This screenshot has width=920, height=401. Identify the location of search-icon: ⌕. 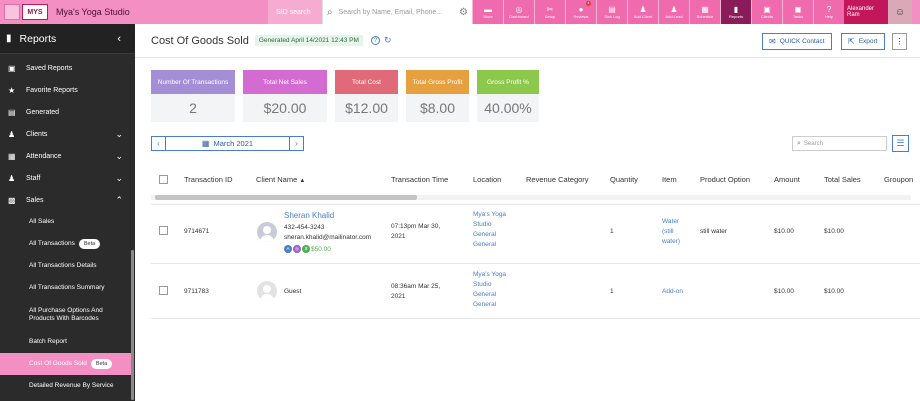
(330, 12).